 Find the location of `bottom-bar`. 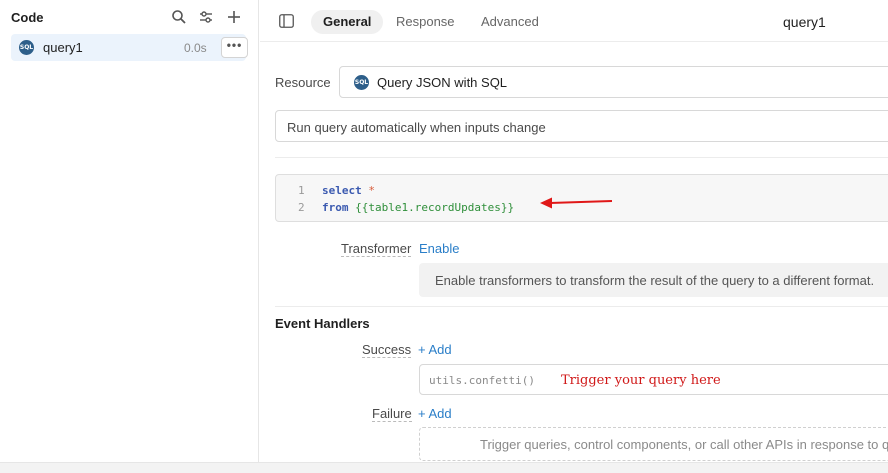

bottom-bar is located at coordinates (444, 467).